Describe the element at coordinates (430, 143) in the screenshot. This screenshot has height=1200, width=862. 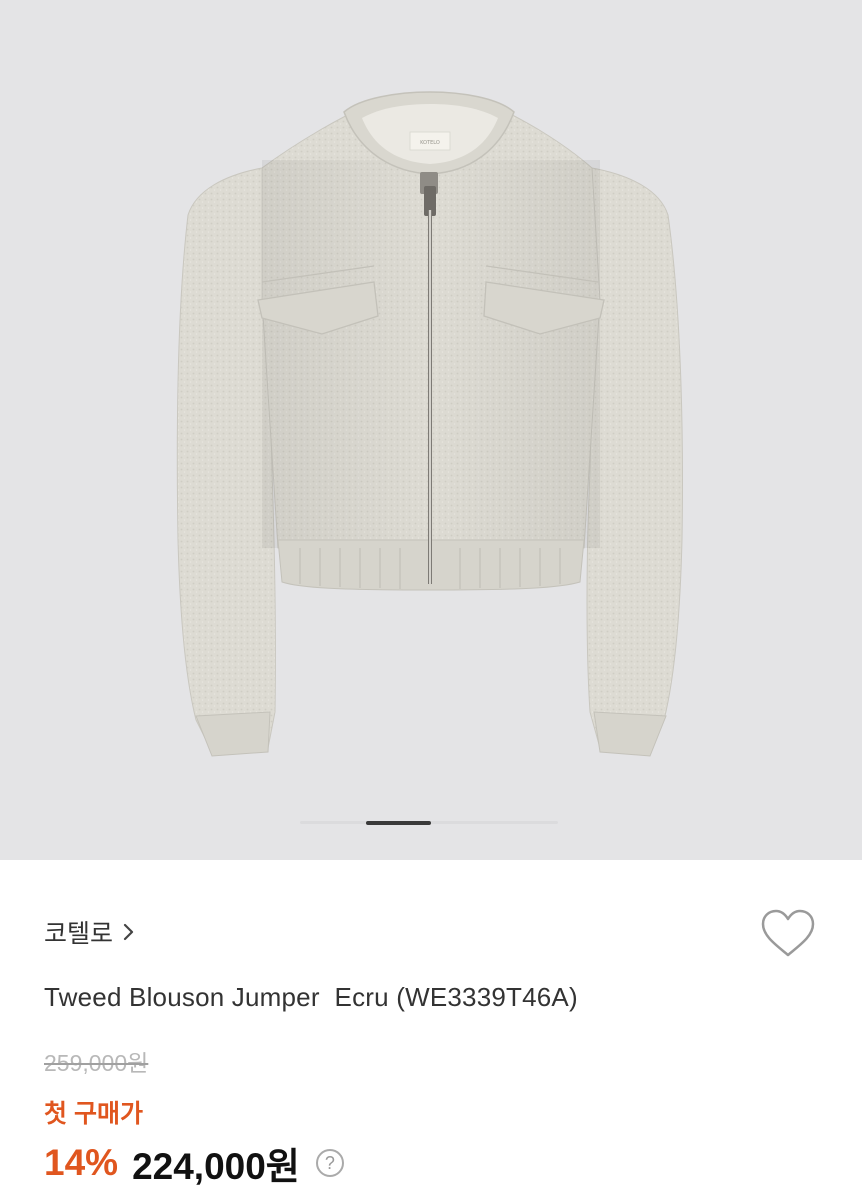
I see `garment-label-text: KOTELO` at that location.